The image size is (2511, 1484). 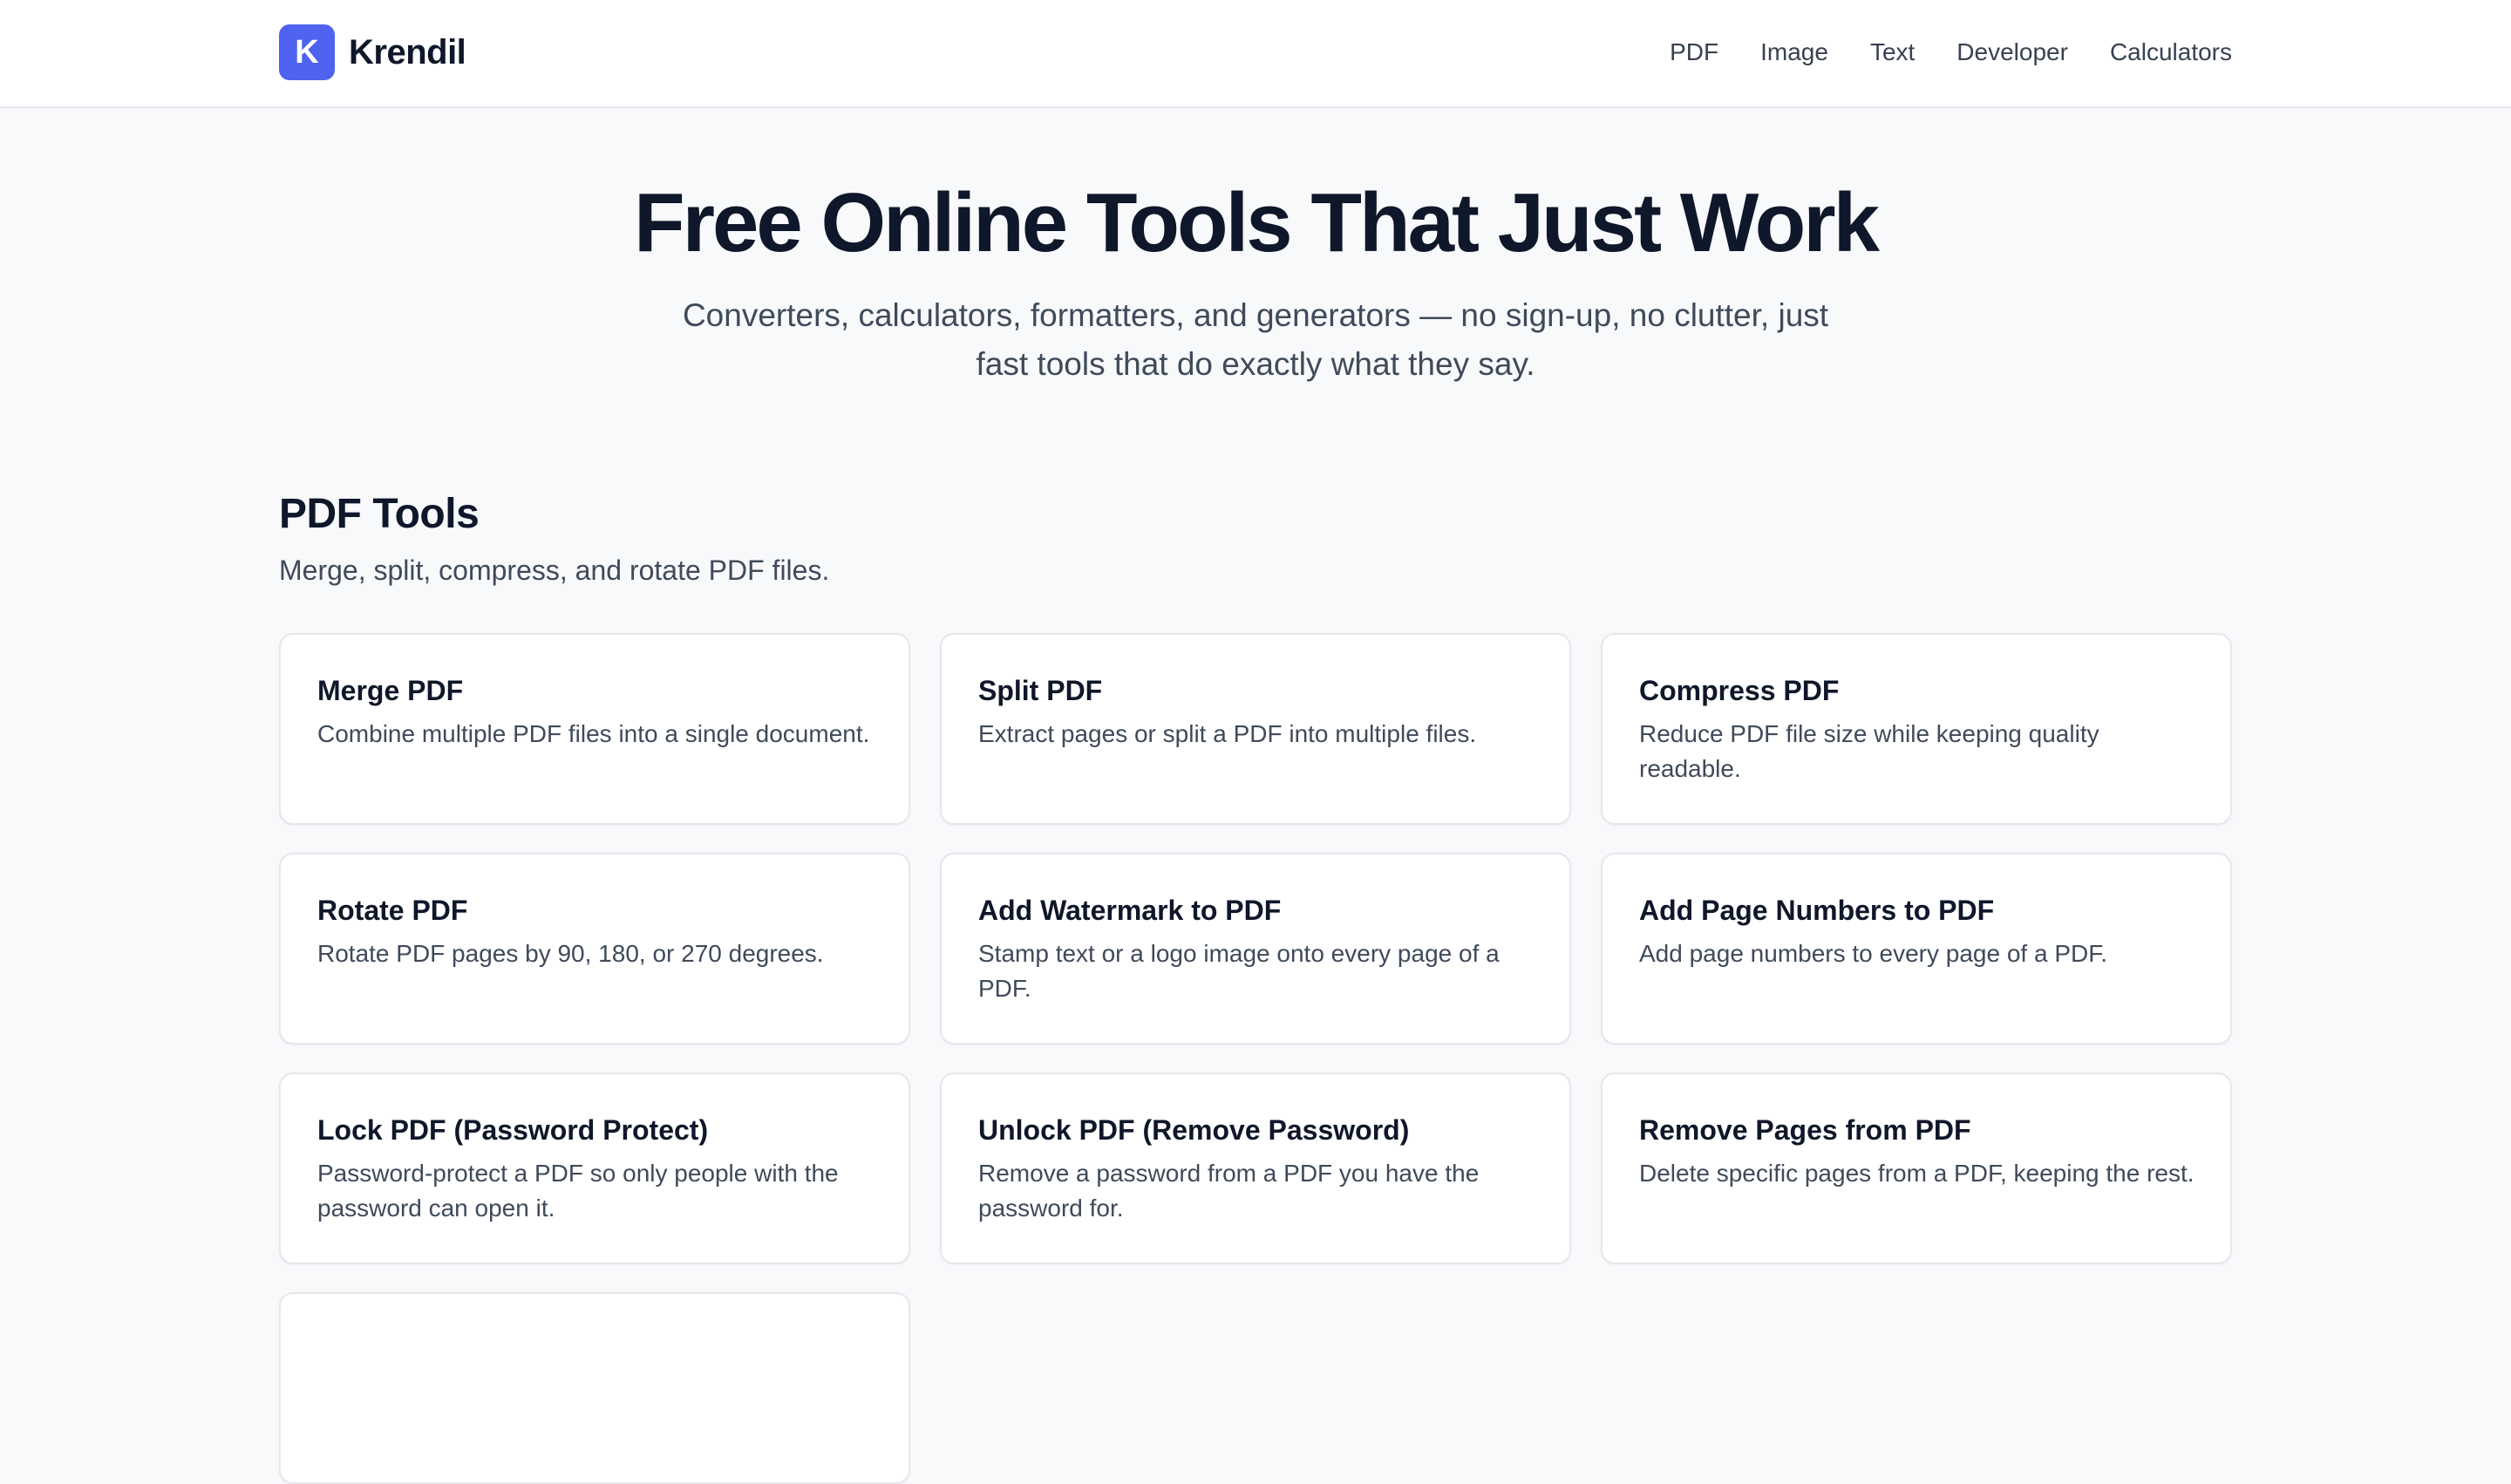 I want to click on tool-card-title: Merge PDF, so click(x=390, y=690).